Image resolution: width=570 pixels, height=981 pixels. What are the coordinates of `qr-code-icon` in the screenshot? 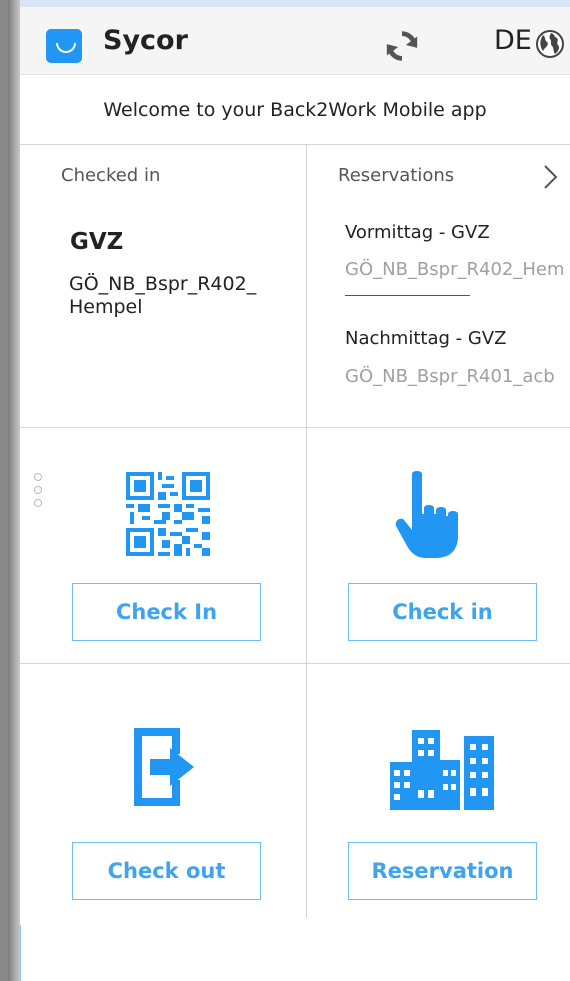 It's located at (168, 514).